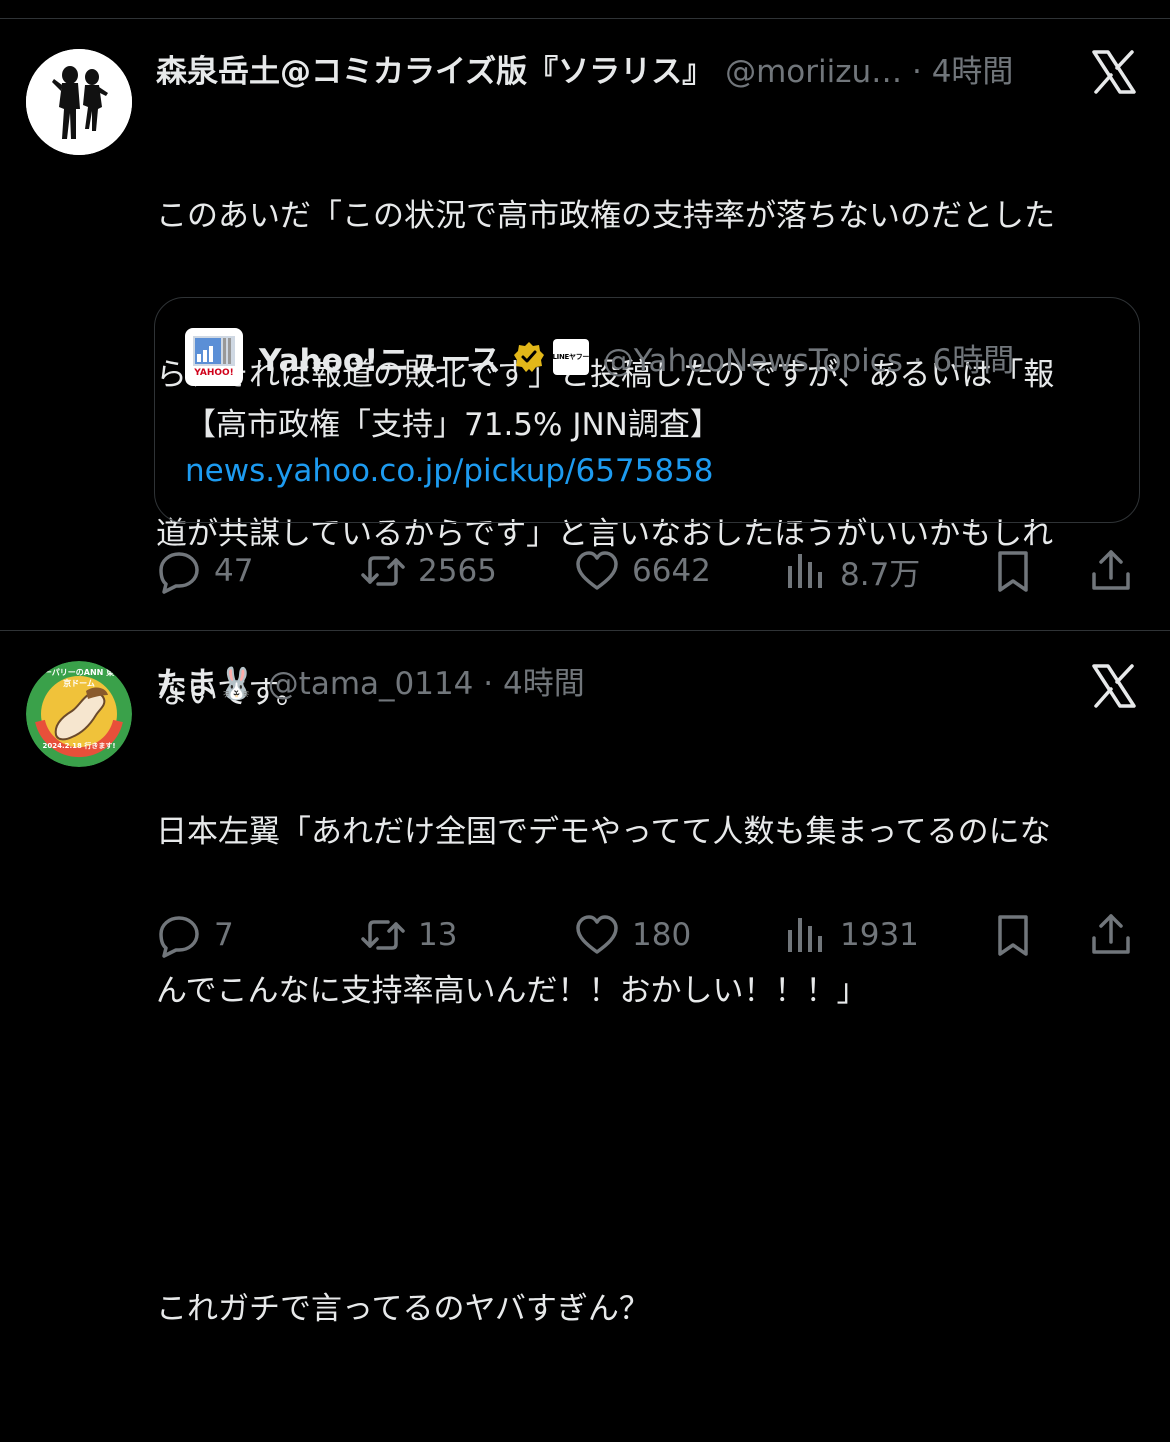 The height and width of the screenshot is (1442, 1170). I want to click on views-button: 8.7万, so click(851, 571).